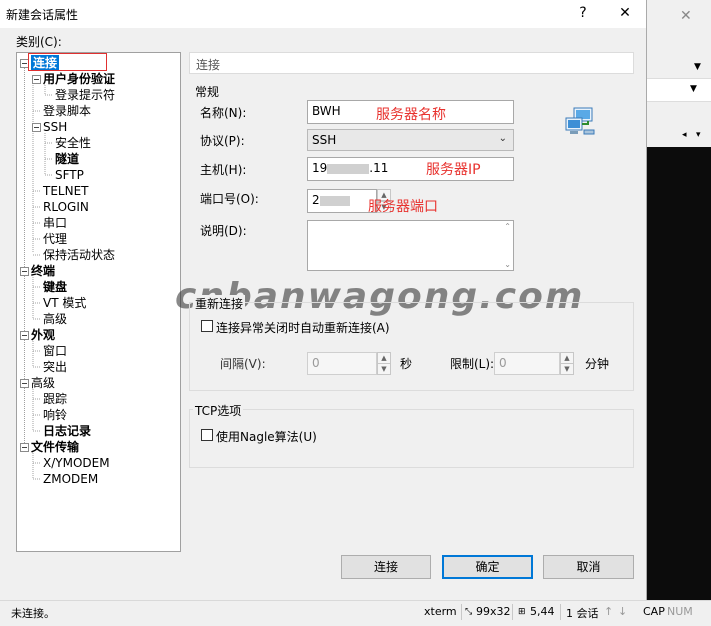  What do you see at coordinates (85, 95) in the screenshot?
I see `tree-item-login-prompts: 登录提示符` at bounding box center [85, 95].